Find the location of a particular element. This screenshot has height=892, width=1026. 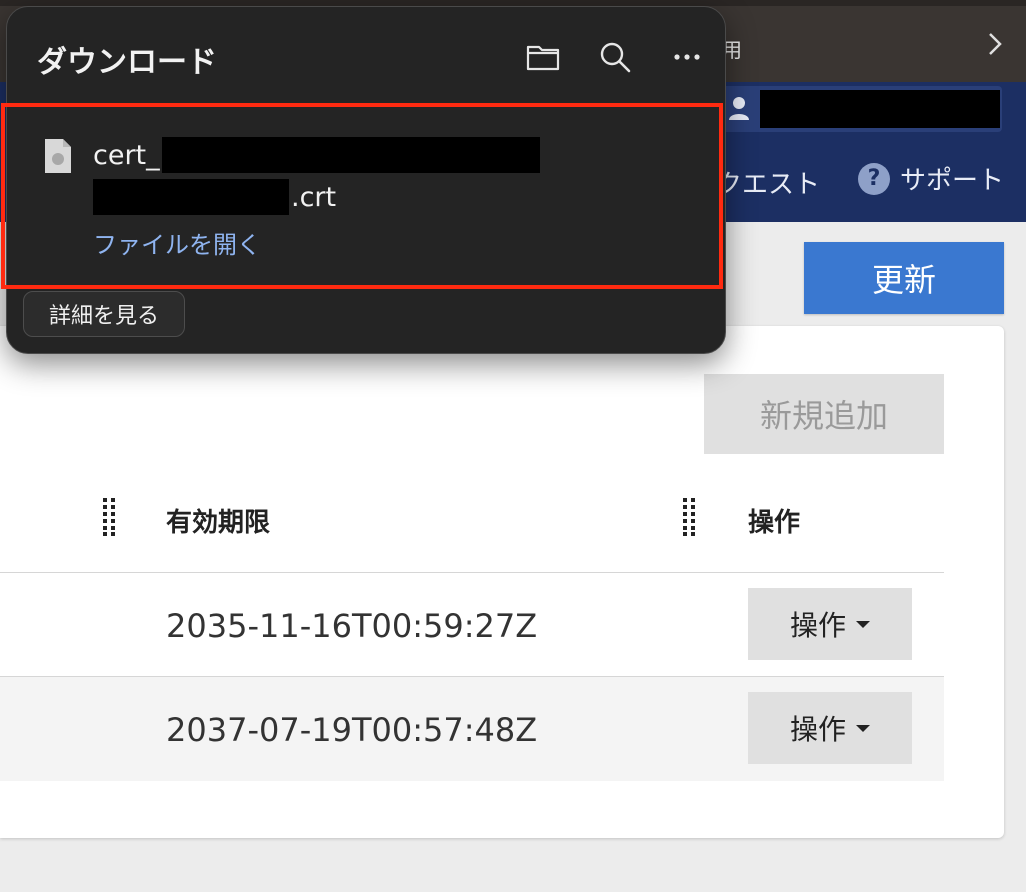

user-name-redacted is located at coordinates (880, 109).